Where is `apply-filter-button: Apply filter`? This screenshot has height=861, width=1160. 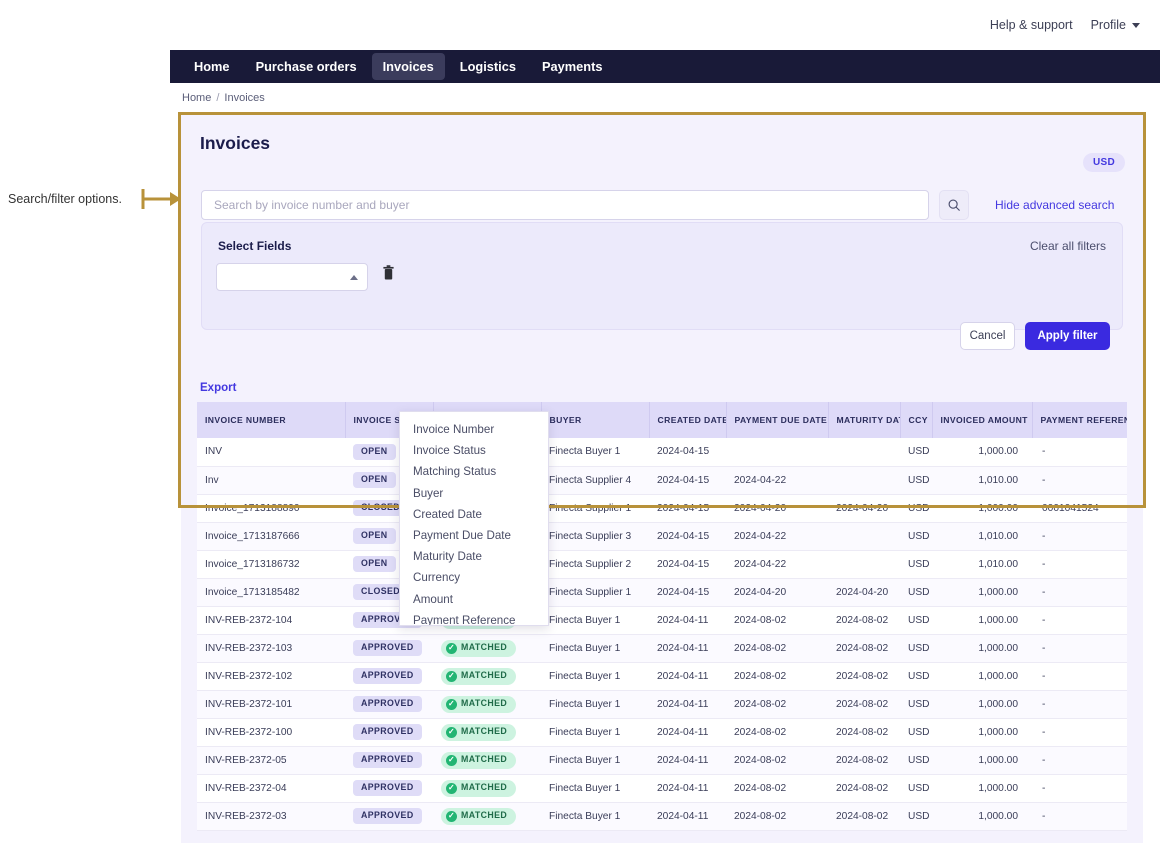
apply-filter-button: Apply filter is located at coordinates (1067, 336).